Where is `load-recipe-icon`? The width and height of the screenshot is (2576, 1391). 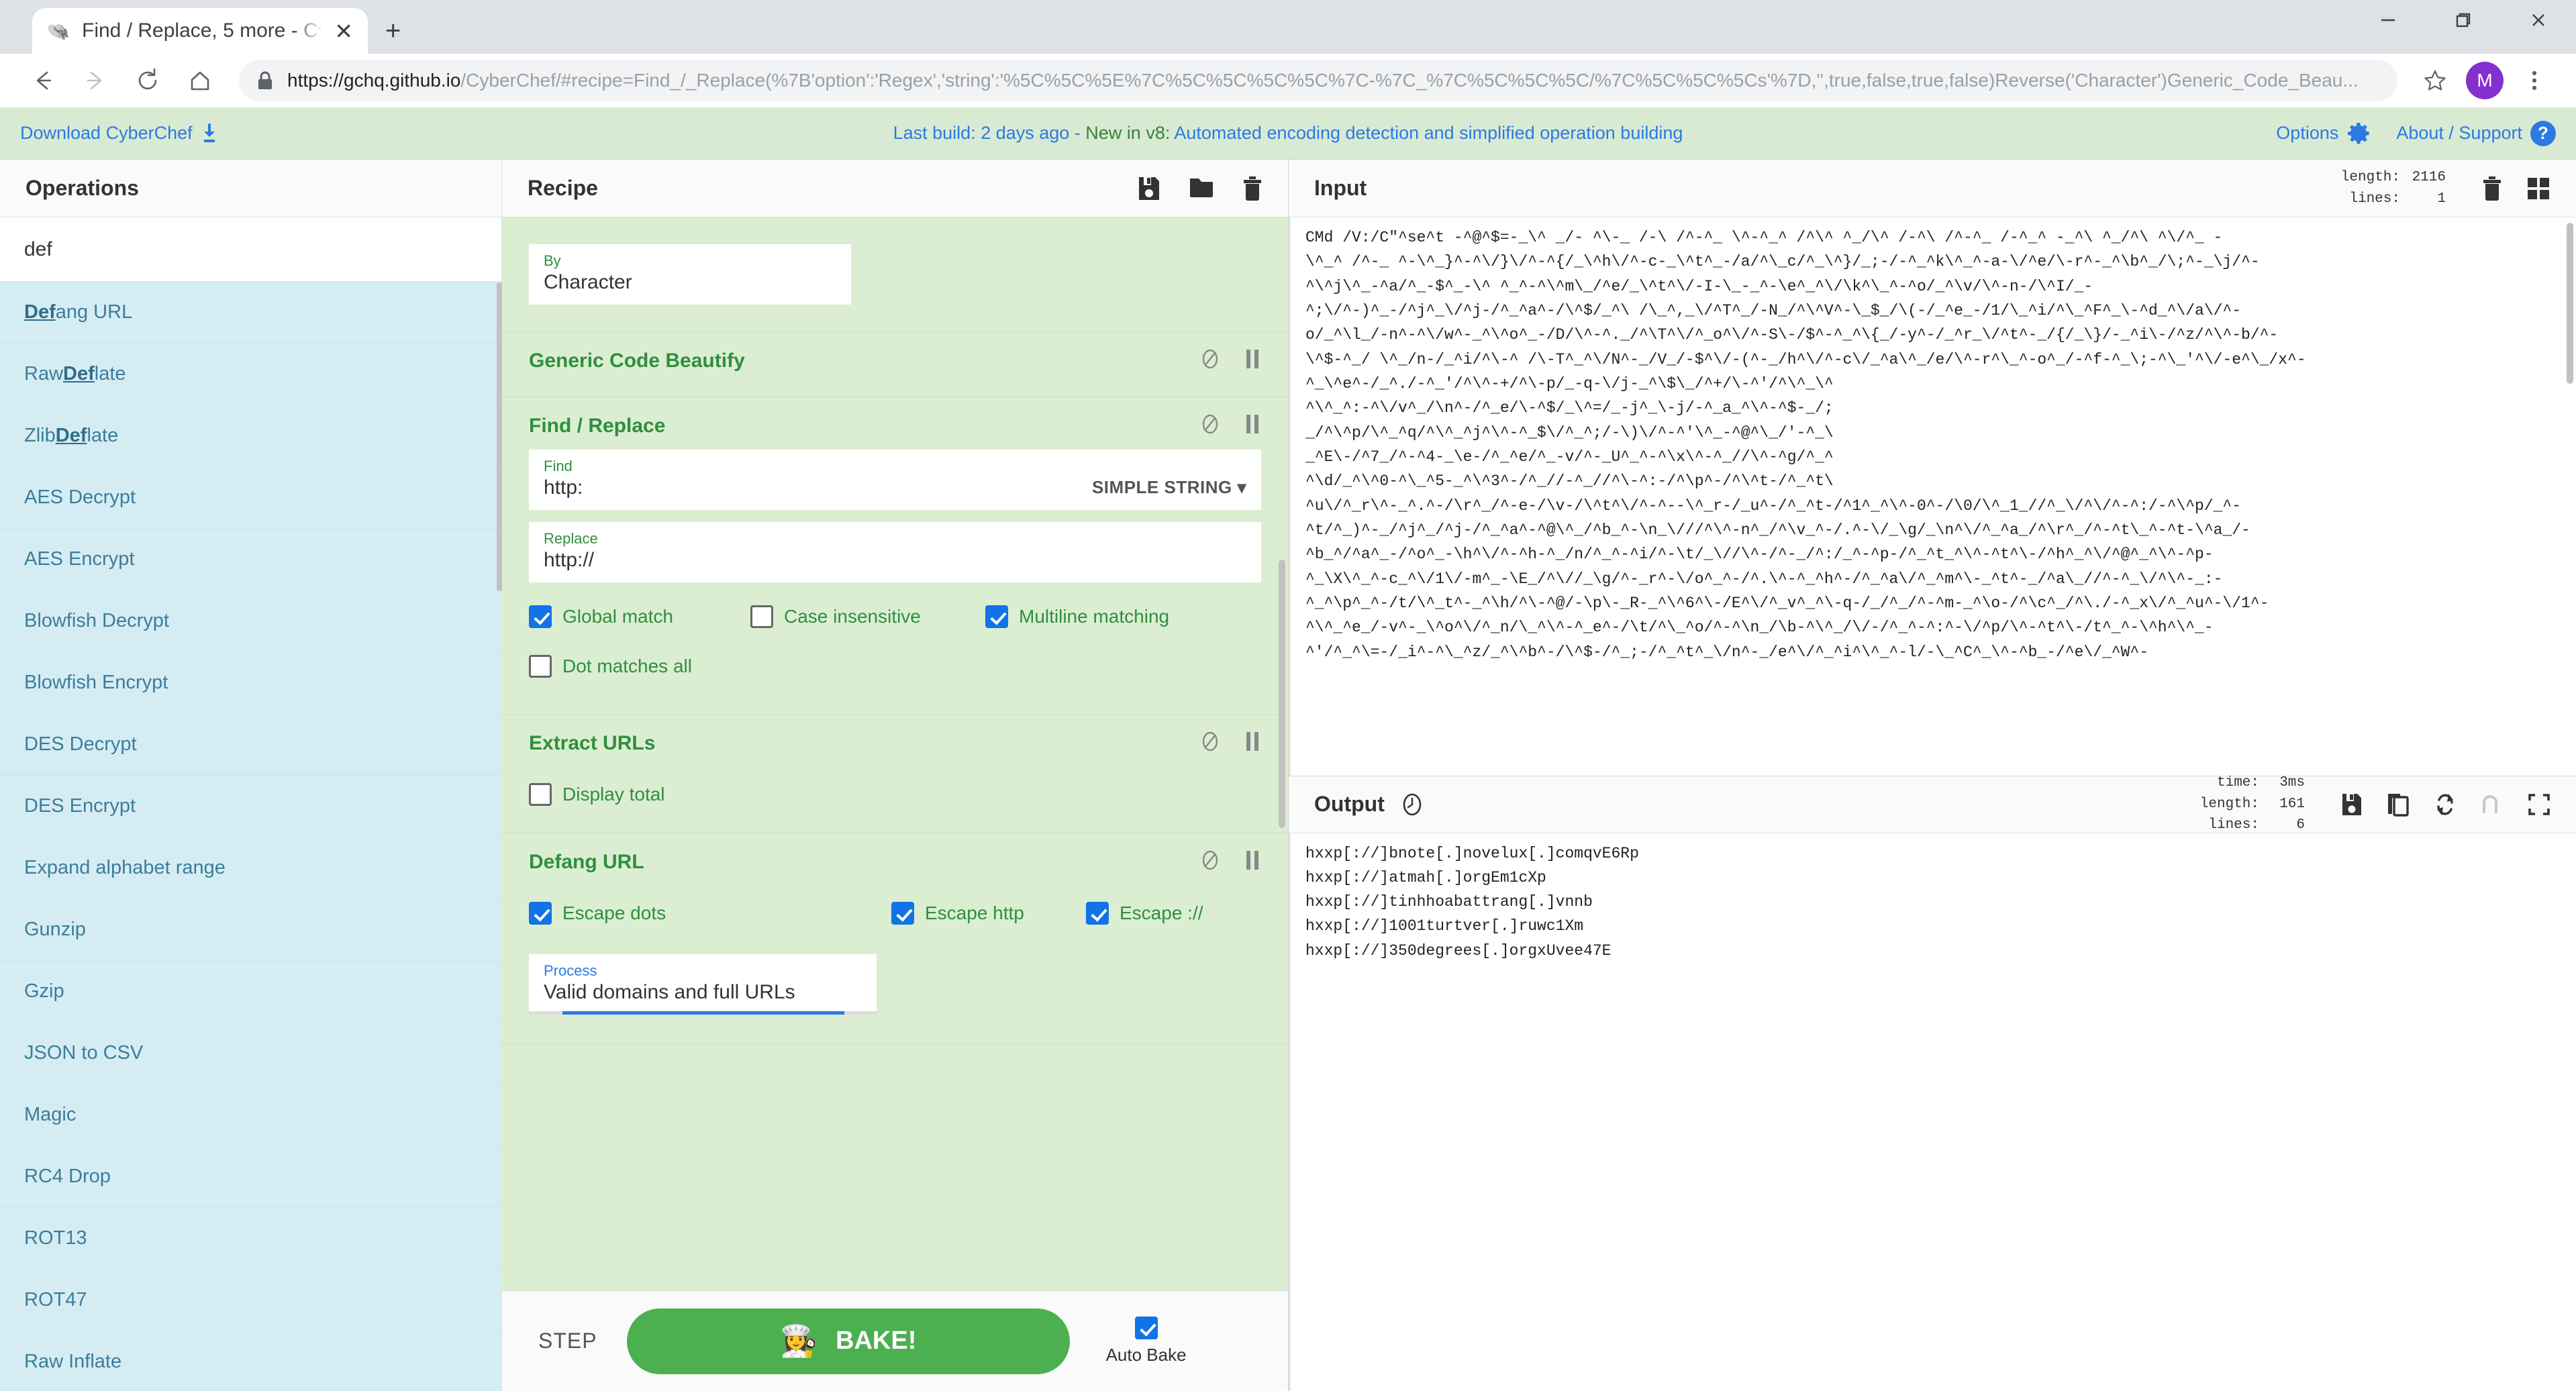 load-recipe-icon is located at coordinates (1201, 188).